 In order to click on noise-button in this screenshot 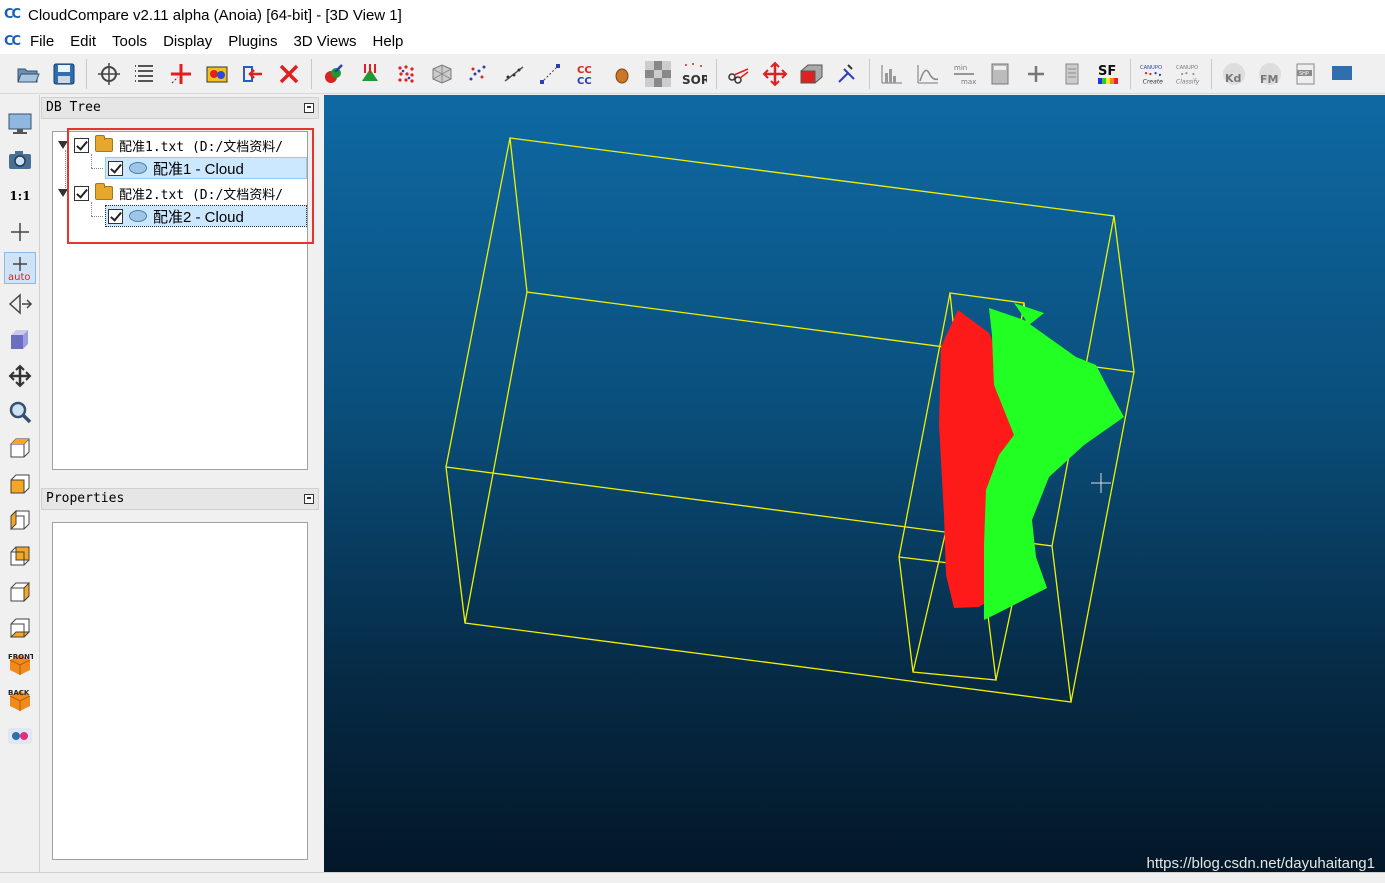, I will do `click(658, 74)`.